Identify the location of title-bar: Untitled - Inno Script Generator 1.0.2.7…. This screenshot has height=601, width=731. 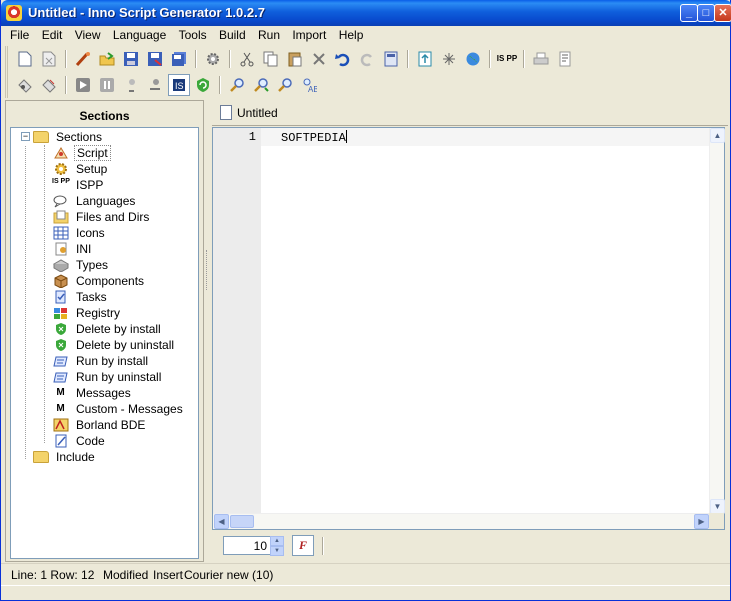
(366, 13).